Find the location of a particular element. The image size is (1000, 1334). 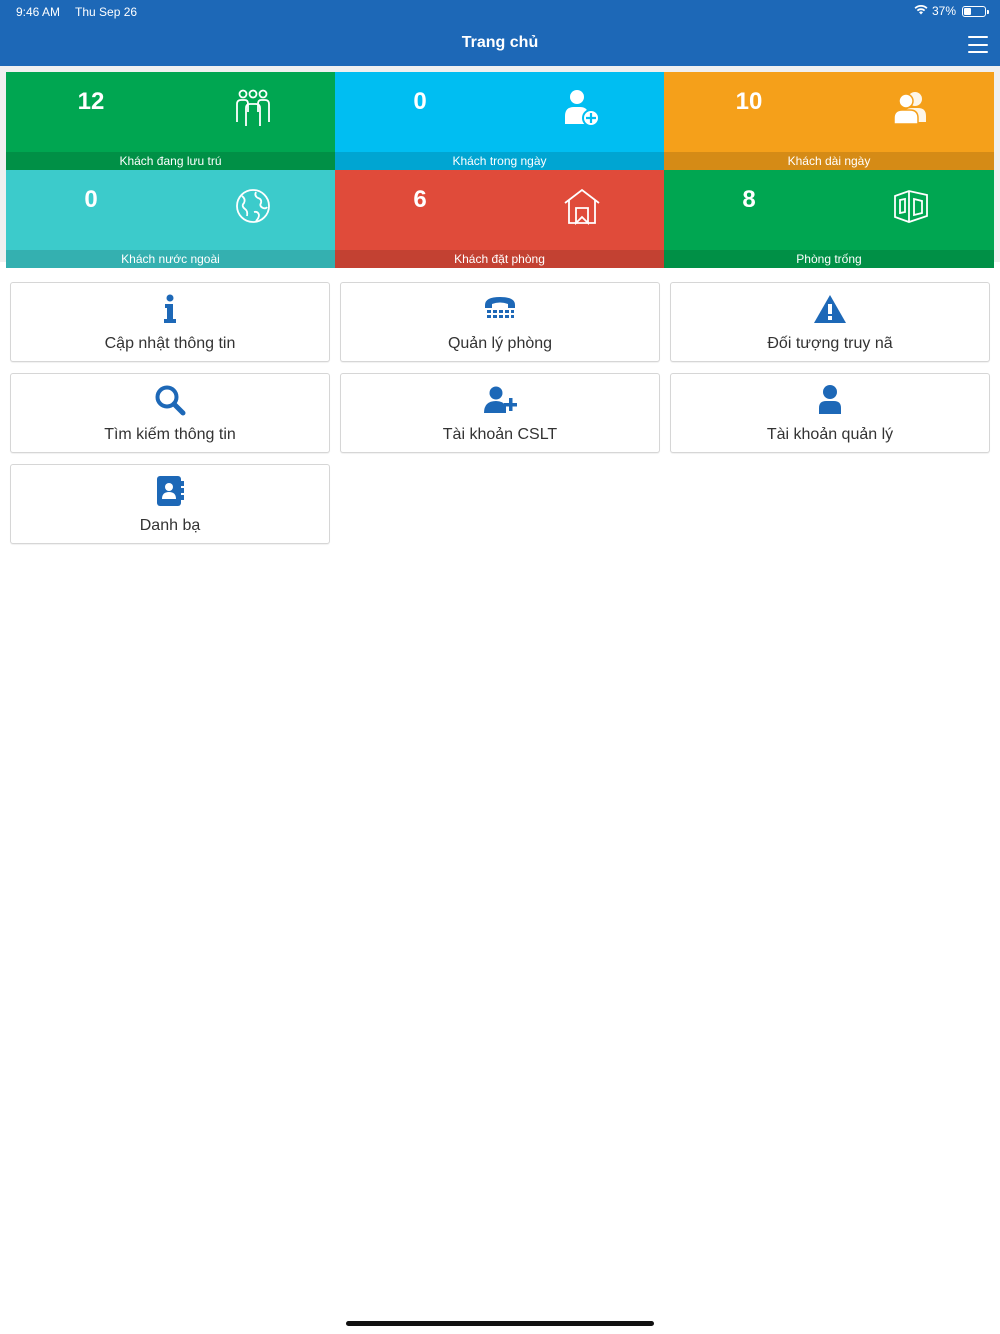

wifi-icon is located at coordinates (921, 11).